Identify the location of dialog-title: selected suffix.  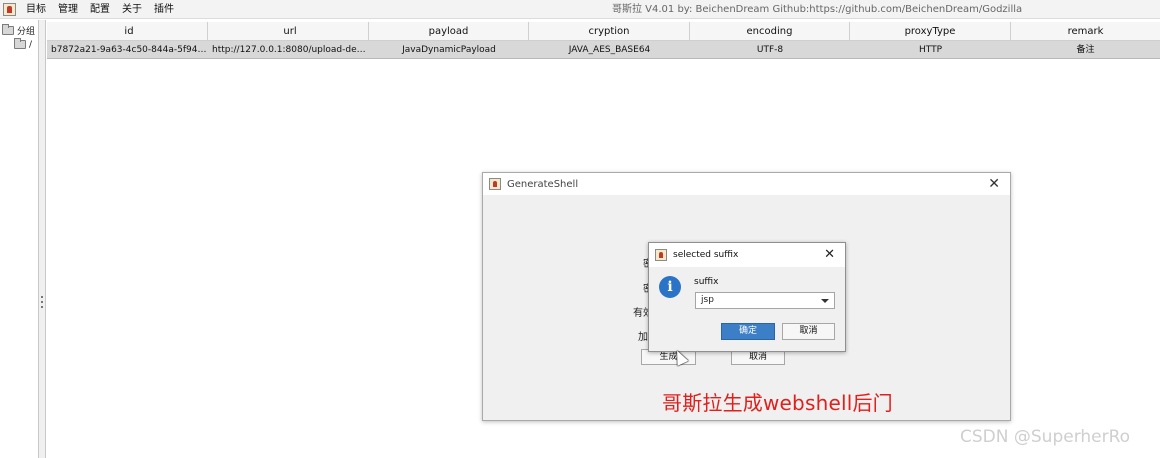
(706, 255).